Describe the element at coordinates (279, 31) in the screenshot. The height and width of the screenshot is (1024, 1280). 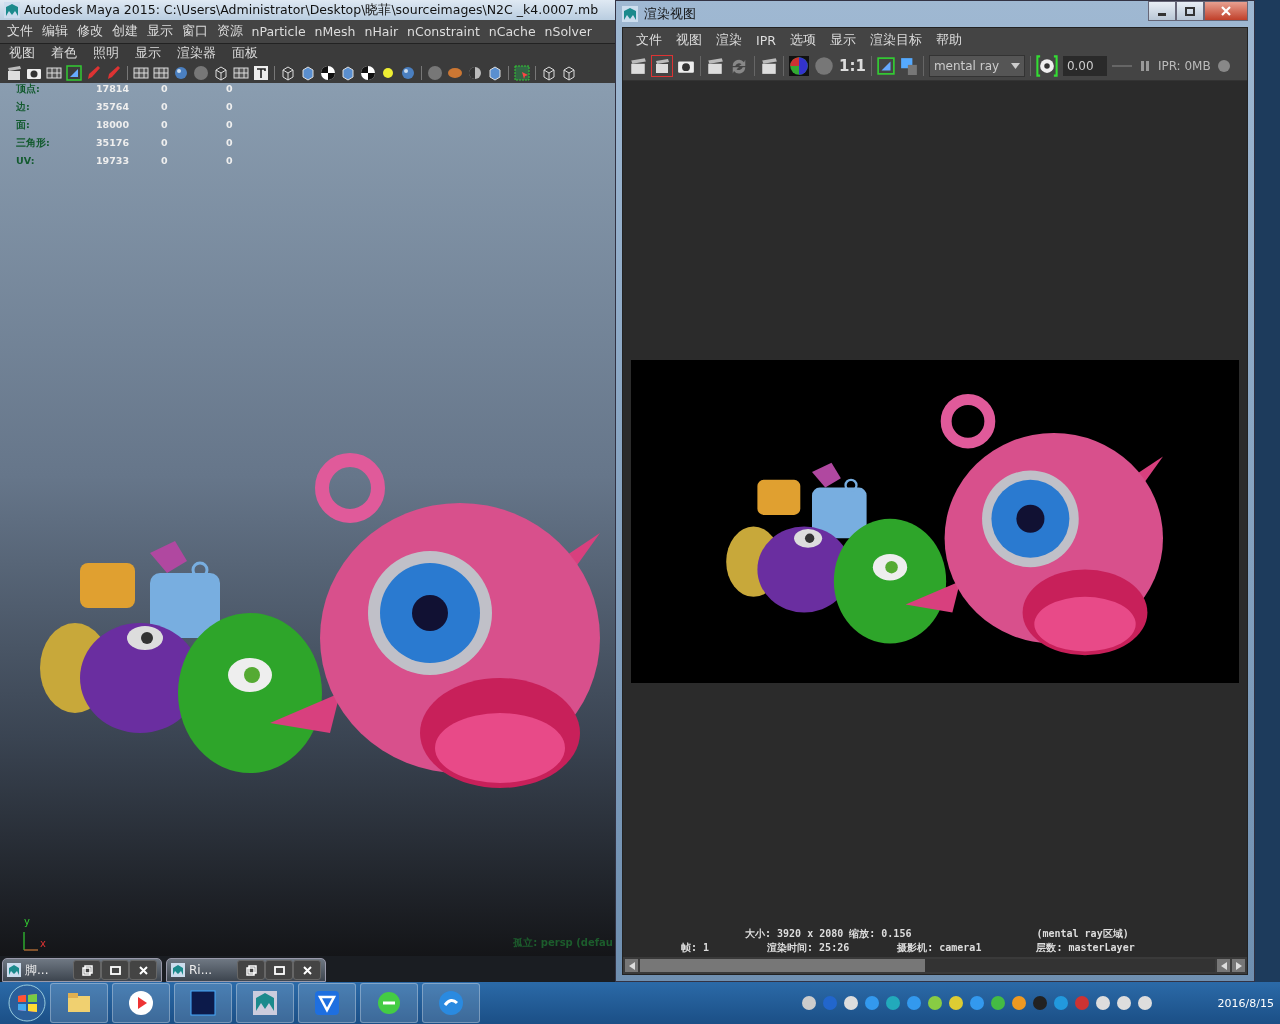
I see `menu-item: nParticle` at that location.